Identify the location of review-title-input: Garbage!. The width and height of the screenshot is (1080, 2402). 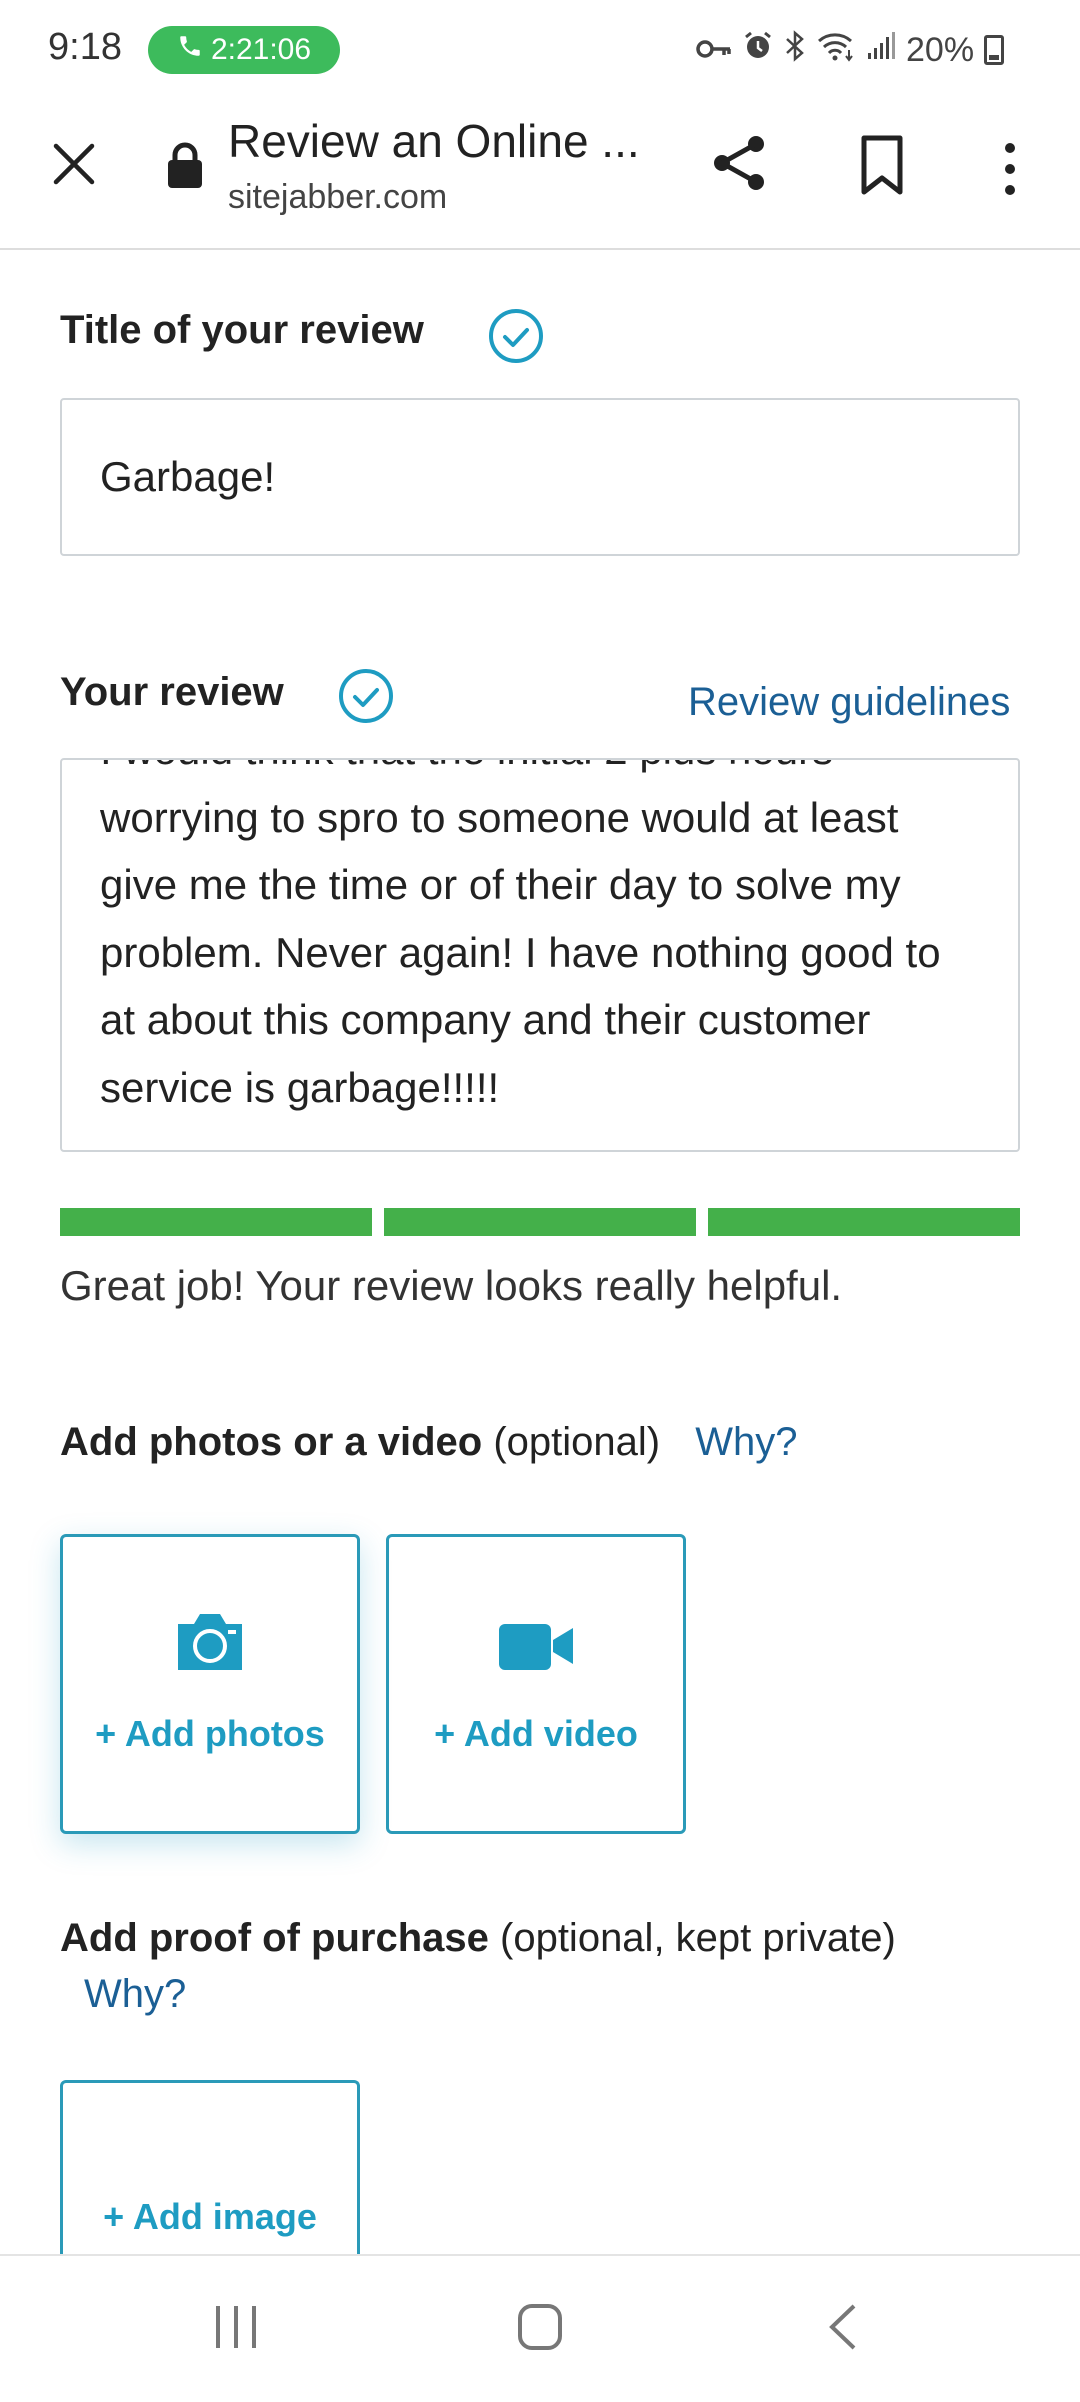
(540, 477).